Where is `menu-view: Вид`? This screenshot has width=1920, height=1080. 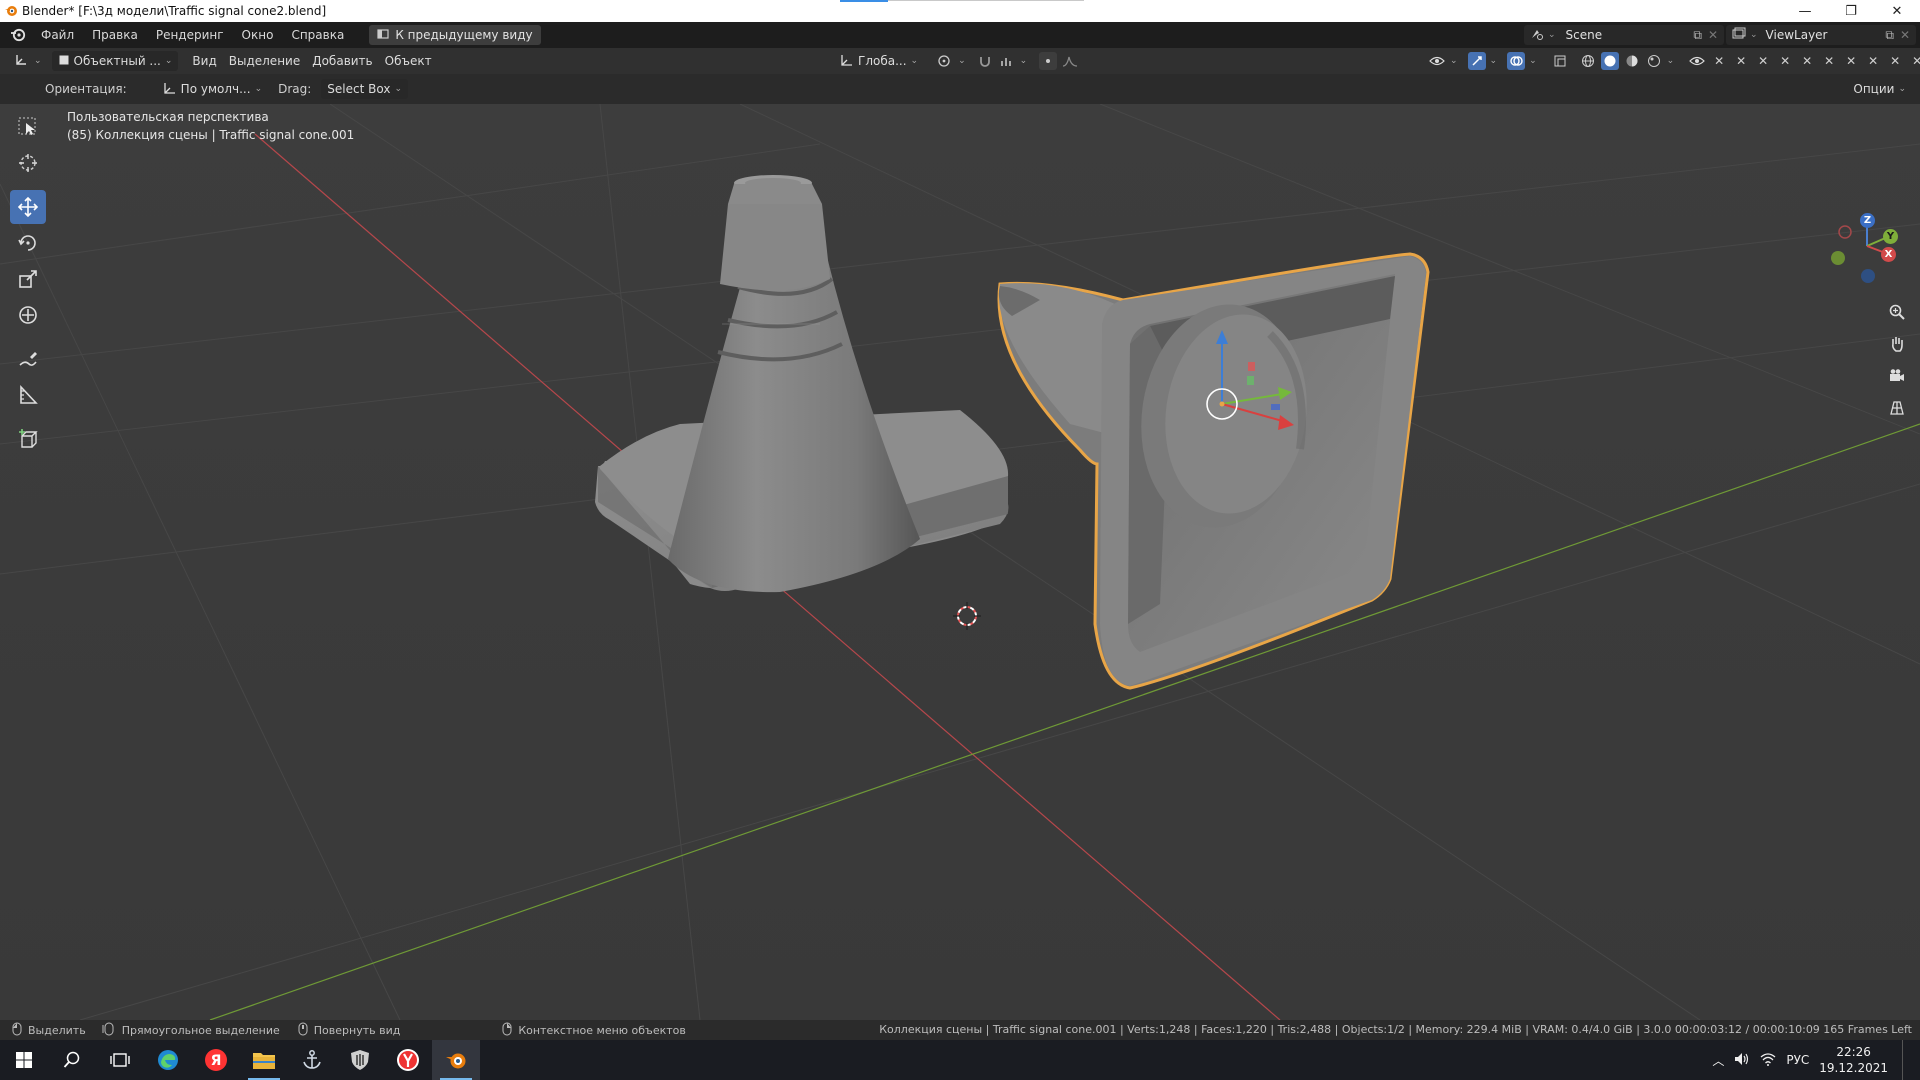
menu-view: Вид is located at coordinates (204, 61).